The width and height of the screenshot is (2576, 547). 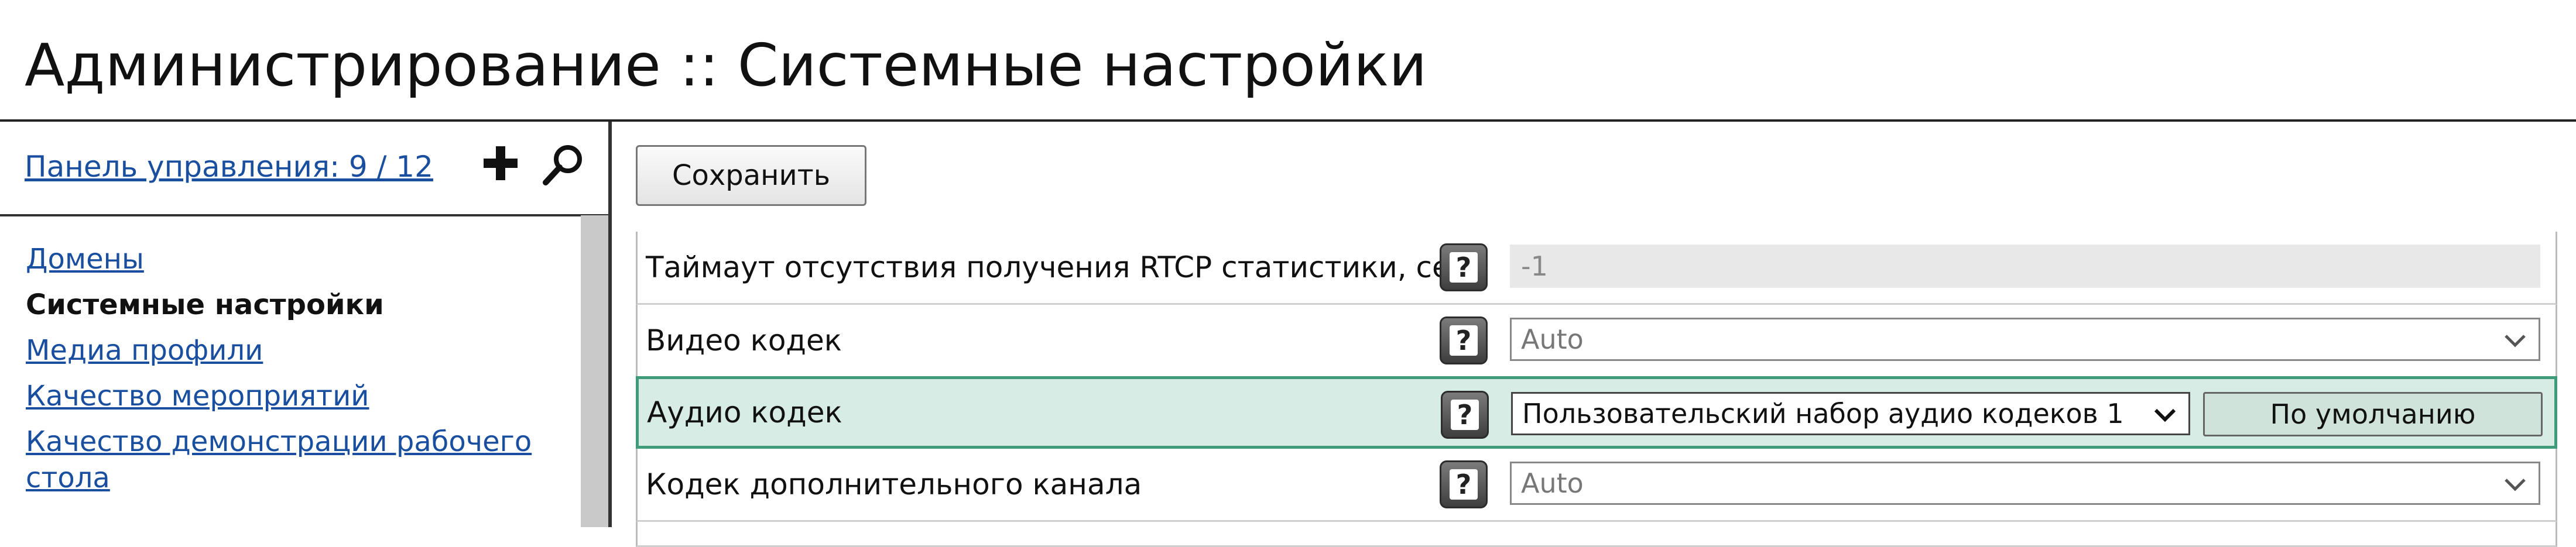 I want to click on sidebar-scrollbar, so click(x=594, y=371).